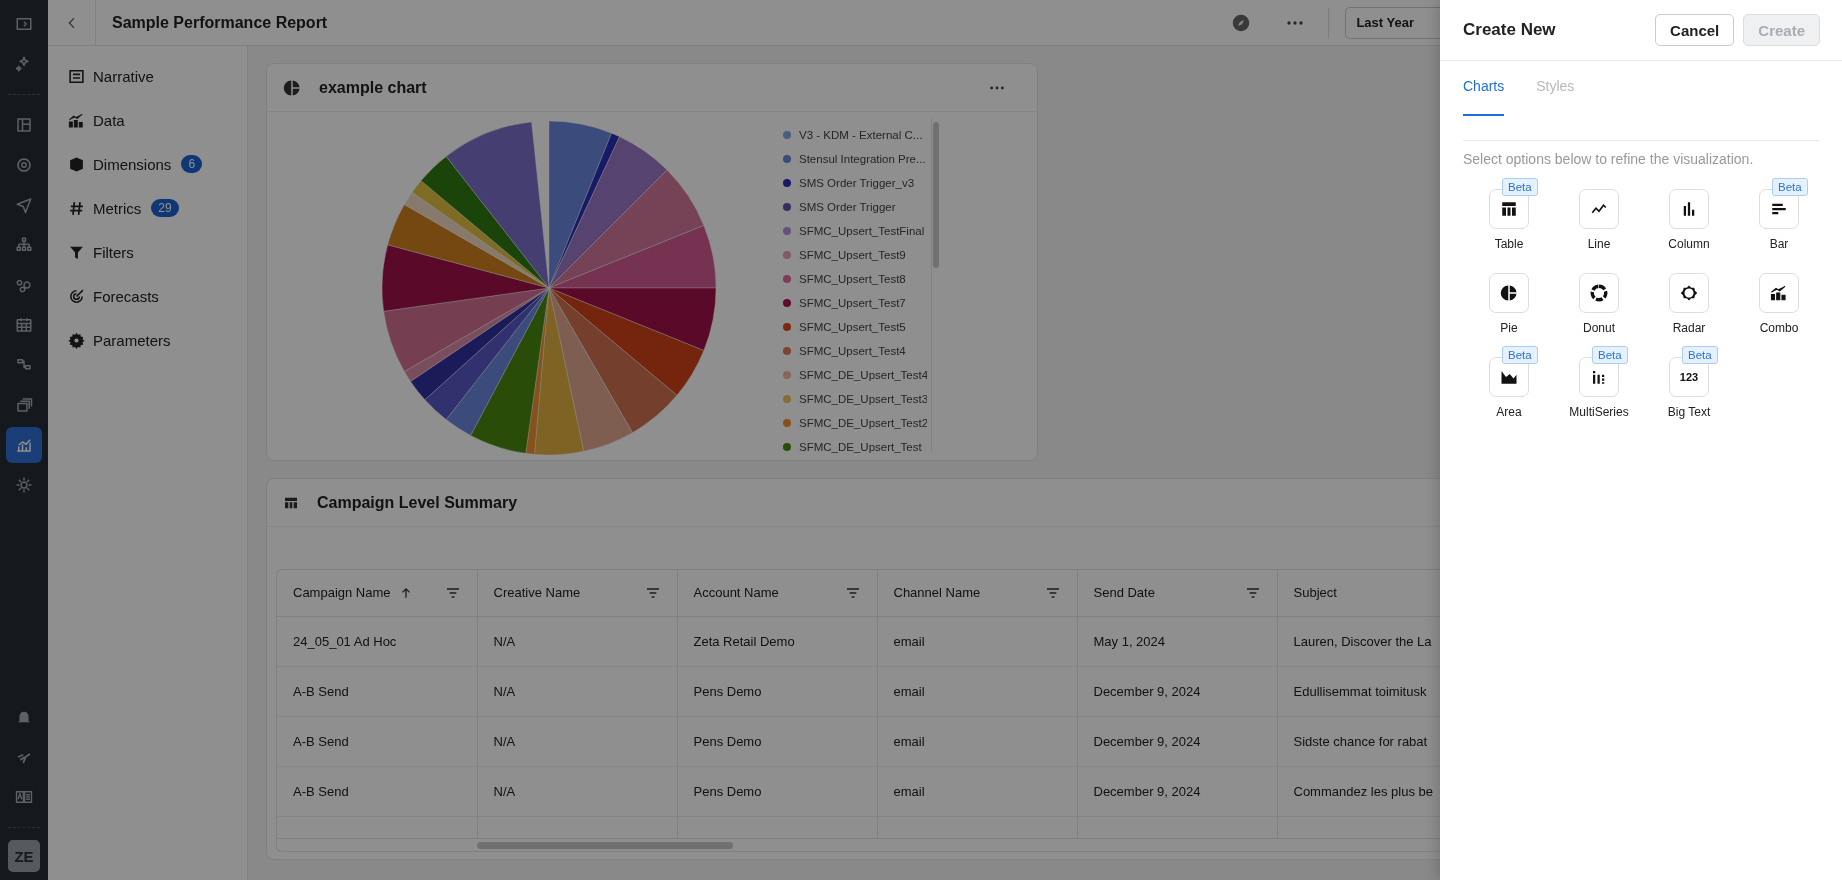 Image resolution: width=1842 pixels, height=880 pixels. I want to click on column-header: Channel Name, so click(977, 593).